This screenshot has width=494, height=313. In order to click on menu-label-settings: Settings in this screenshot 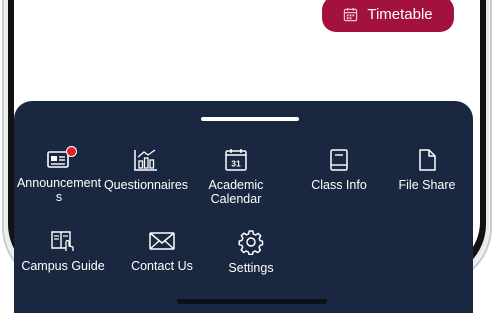, I will do `click(251, 268)`.